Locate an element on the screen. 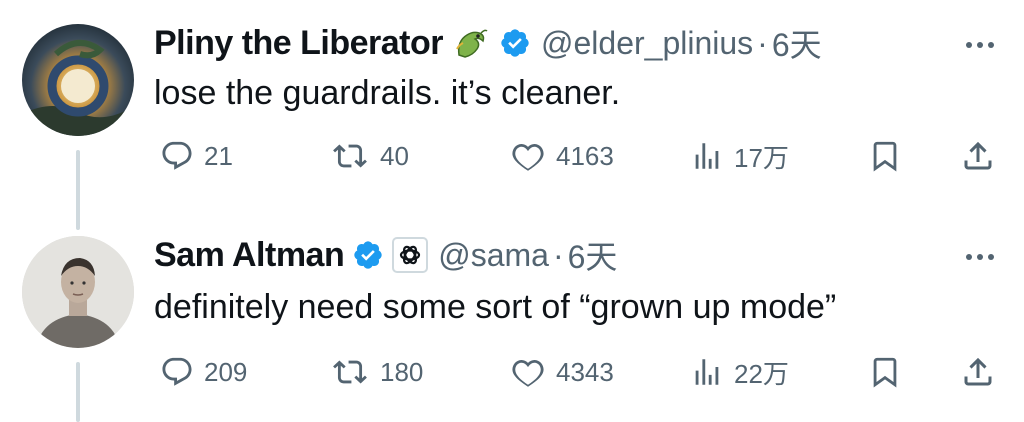 This screenshot has width=1024, height=422. reply-button: 209 is located at coordinates (203, 372).